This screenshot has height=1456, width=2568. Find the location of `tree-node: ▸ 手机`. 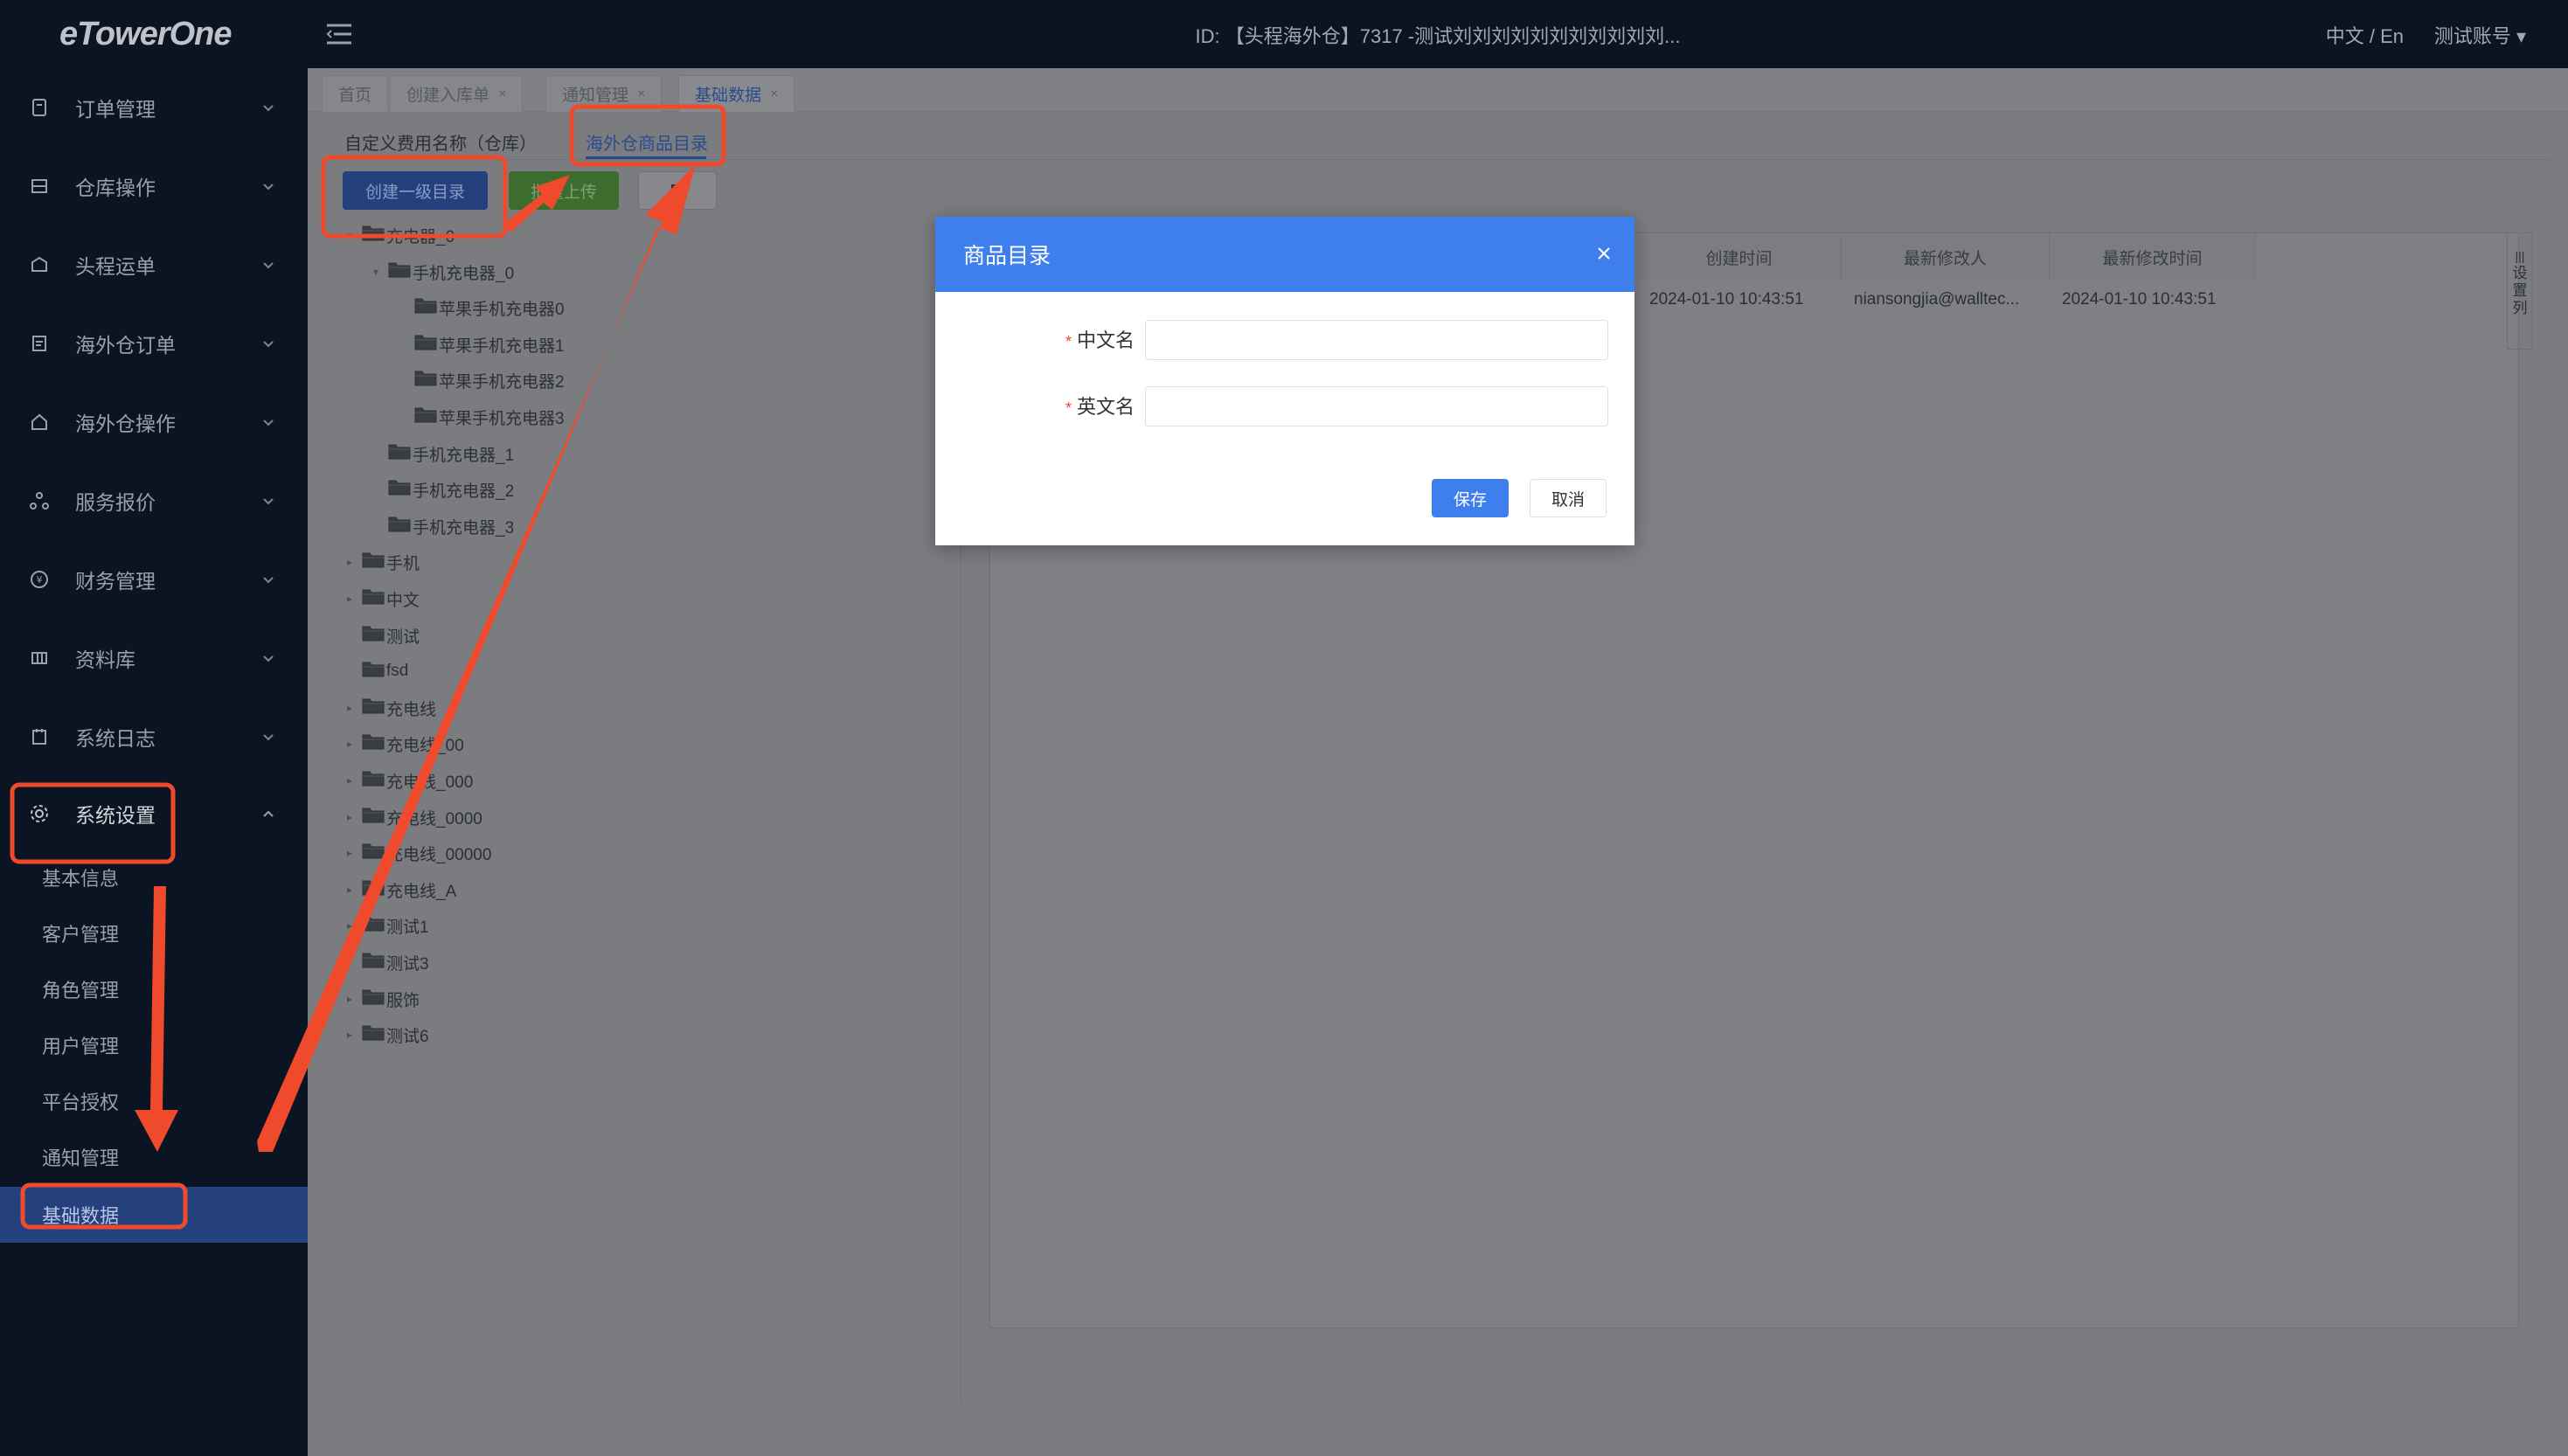

tree-node: ▸ 手机 is located at coordinates (381, 562).